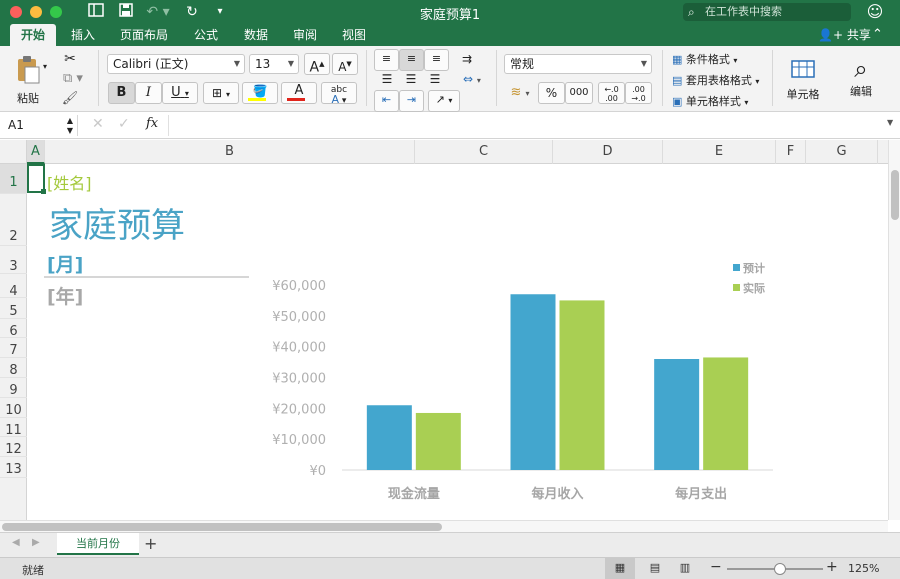  I want to click on conditional-format-button: ▦ 条件格式 ▾, so click(704, 59).